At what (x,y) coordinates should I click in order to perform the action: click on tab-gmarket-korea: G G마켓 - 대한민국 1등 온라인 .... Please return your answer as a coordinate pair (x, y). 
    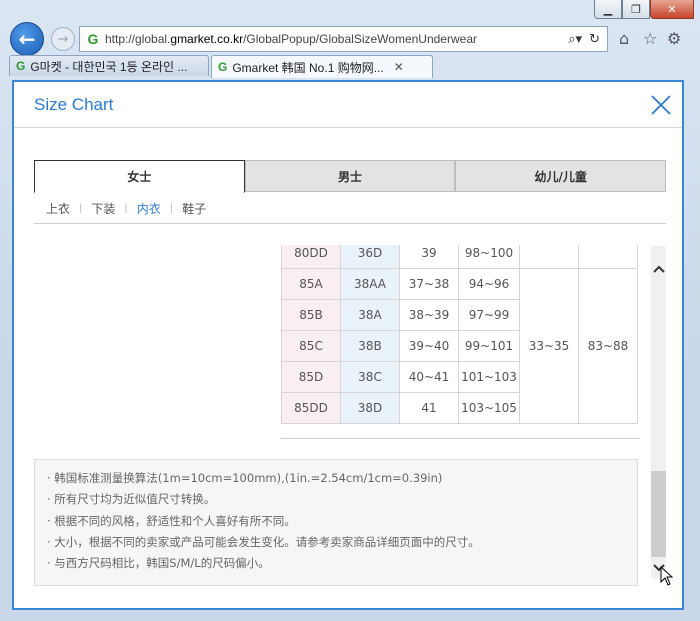
    Looking at the image, I should click on (109, 65).